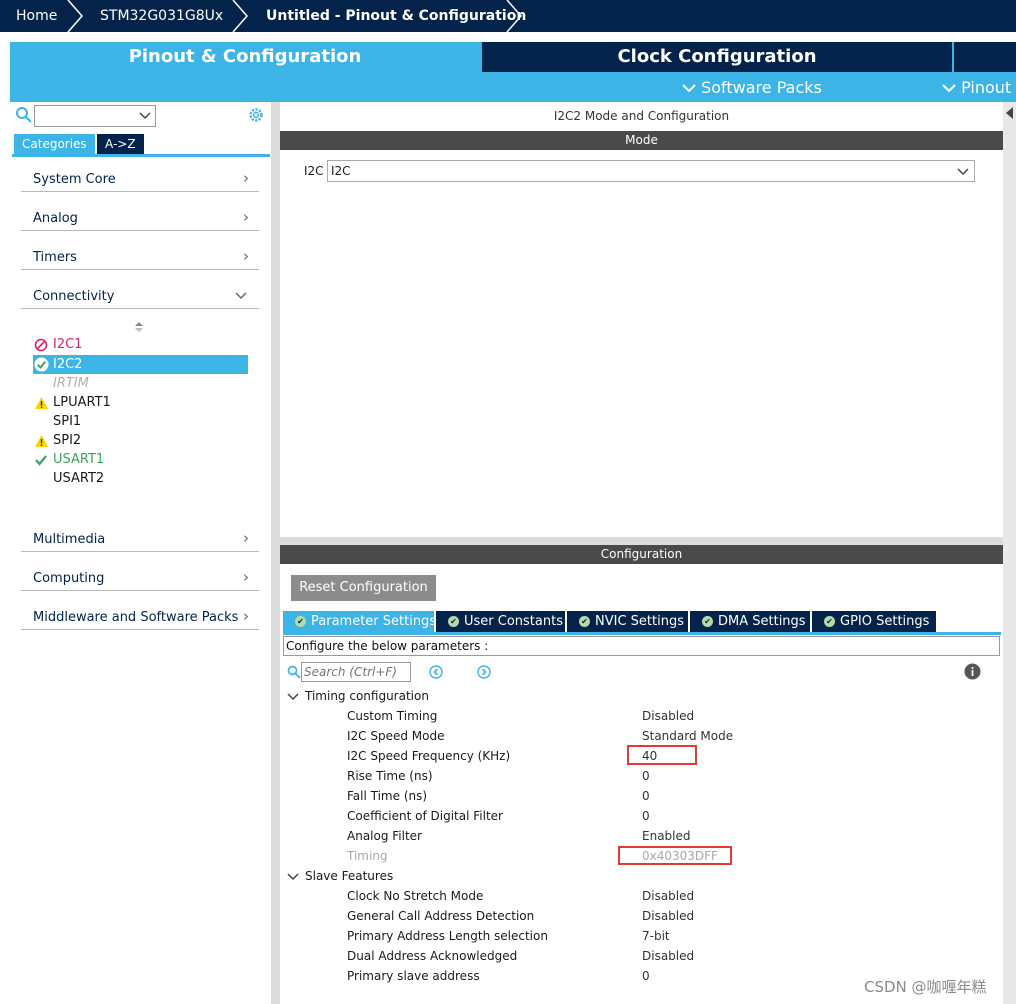  I want to click on pinout-label: Pinout, so click(986, 87).